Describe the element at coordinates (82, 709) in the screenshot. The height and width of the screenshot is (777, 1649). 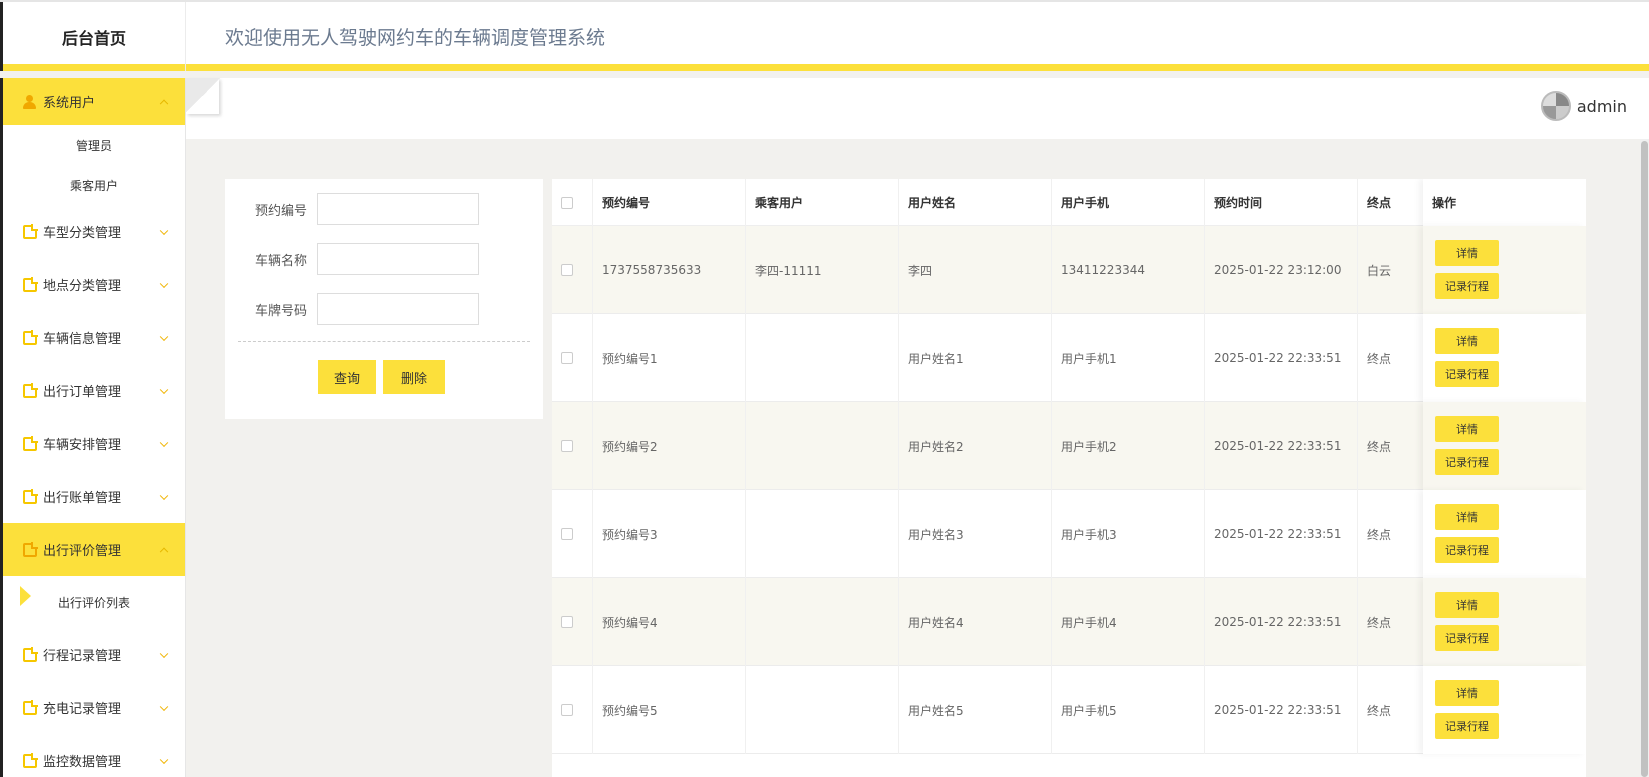
I see `sidebar-item-label: 充电记录管理` at that location.